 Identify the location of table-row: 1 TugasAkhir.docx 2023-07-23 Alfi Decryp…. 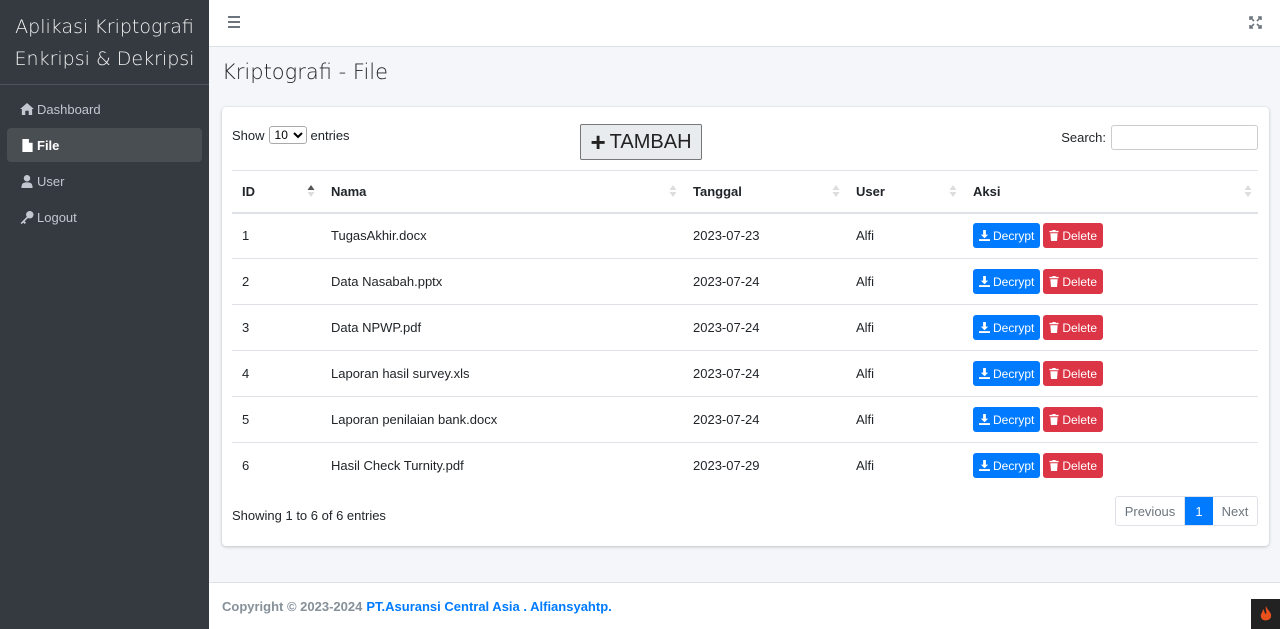
(745, 235).